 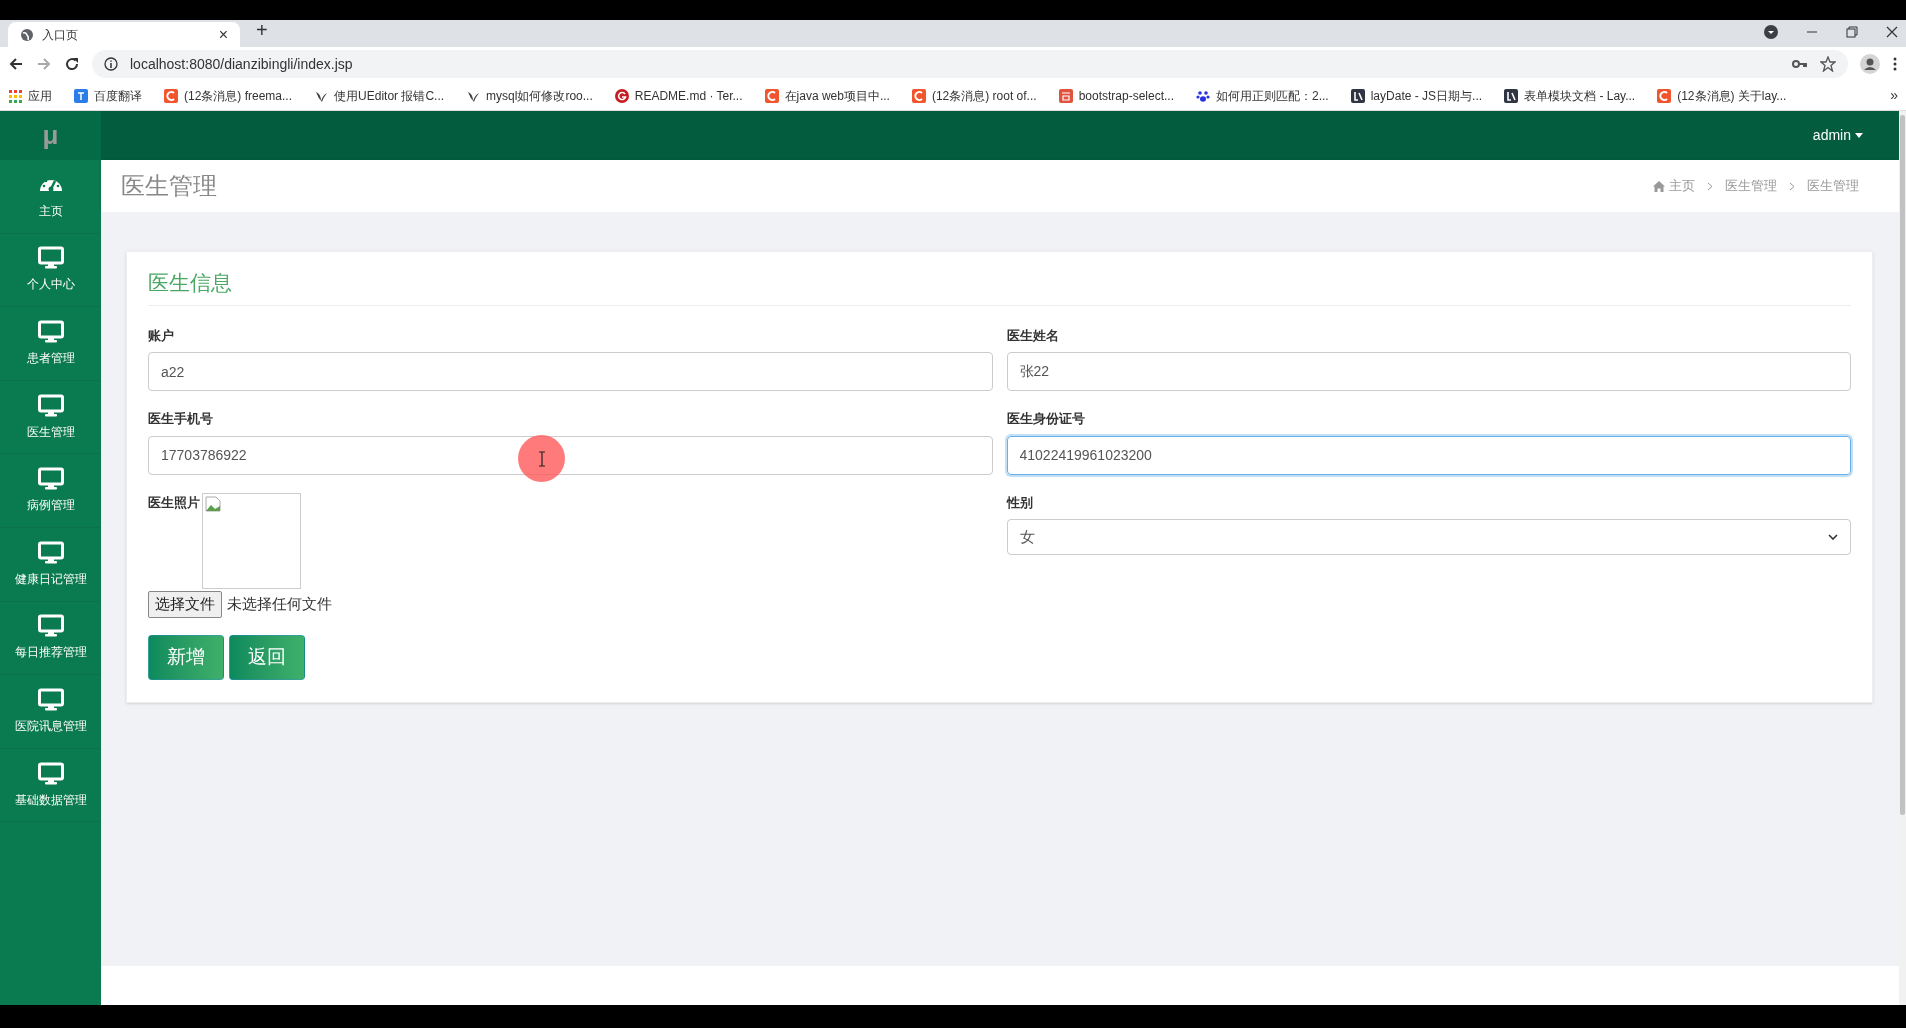 I want to click on browser-tab: 入口页 ×, so click(x=124, y=34).